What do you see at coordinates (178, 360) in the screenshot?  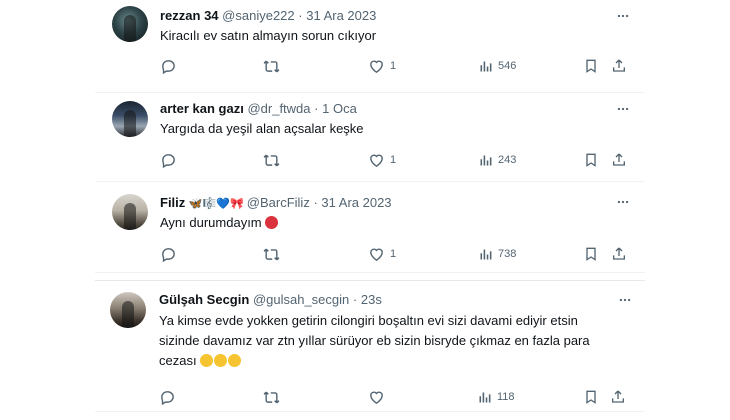 I see `tweet-text-line: cezası` at bounding box center [178, 360].